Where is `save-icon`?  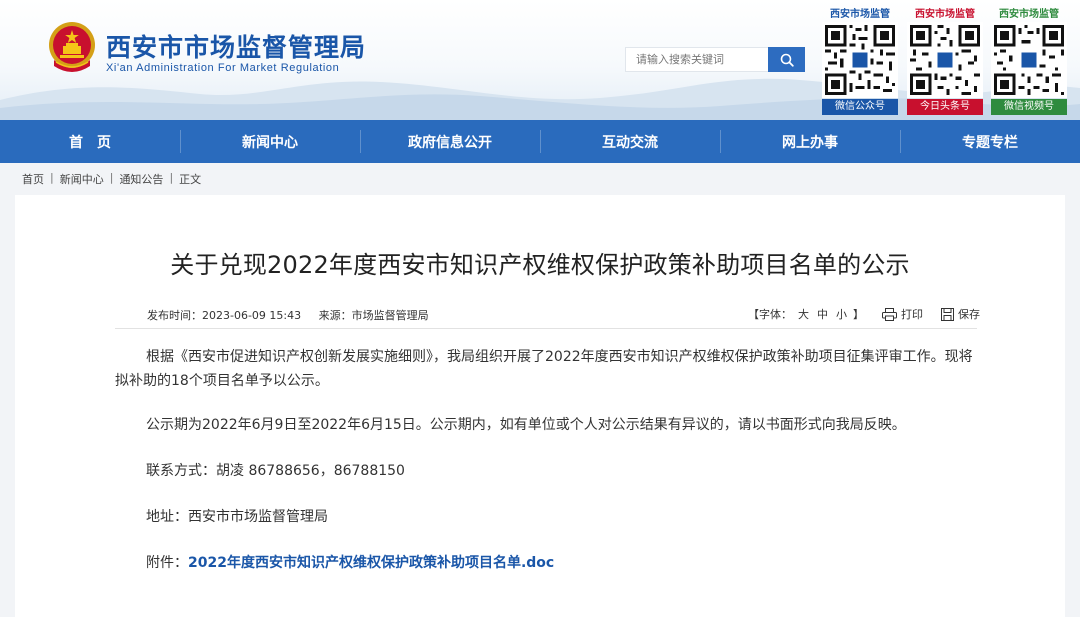
save-icon is located at coordinates (947, 314).